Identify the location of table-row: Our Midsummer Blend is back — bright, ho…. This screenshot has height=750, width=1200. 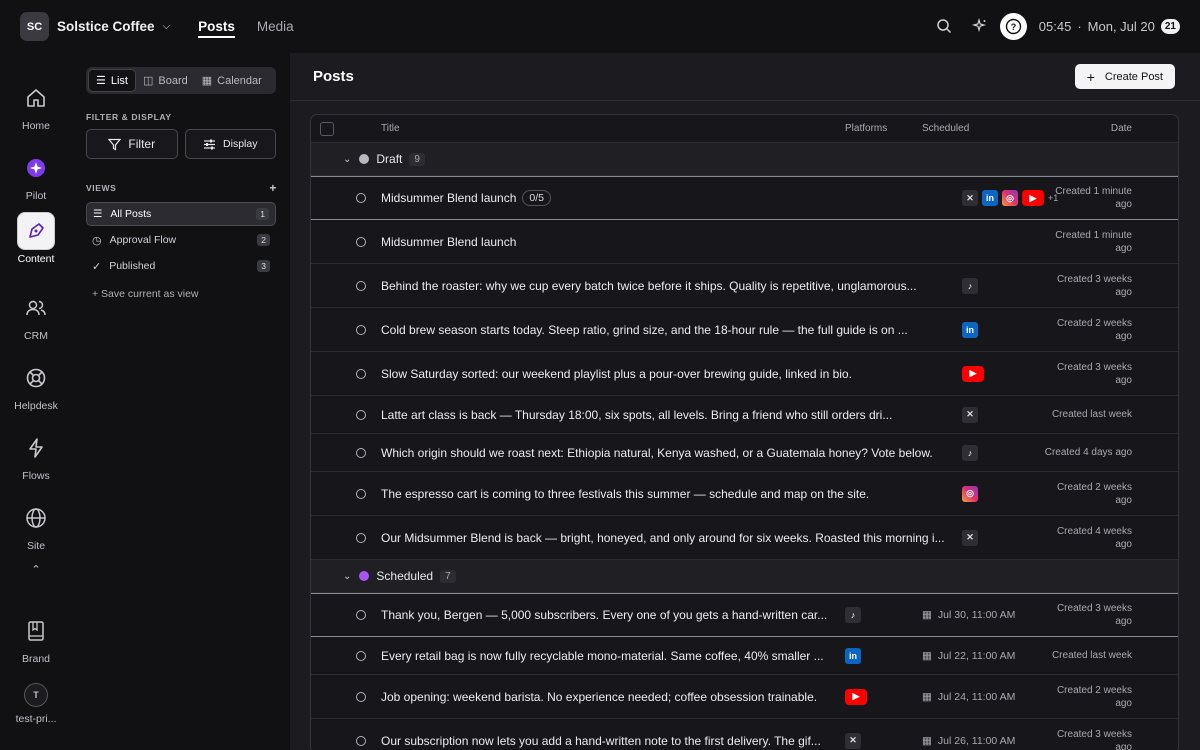
(744, 538).